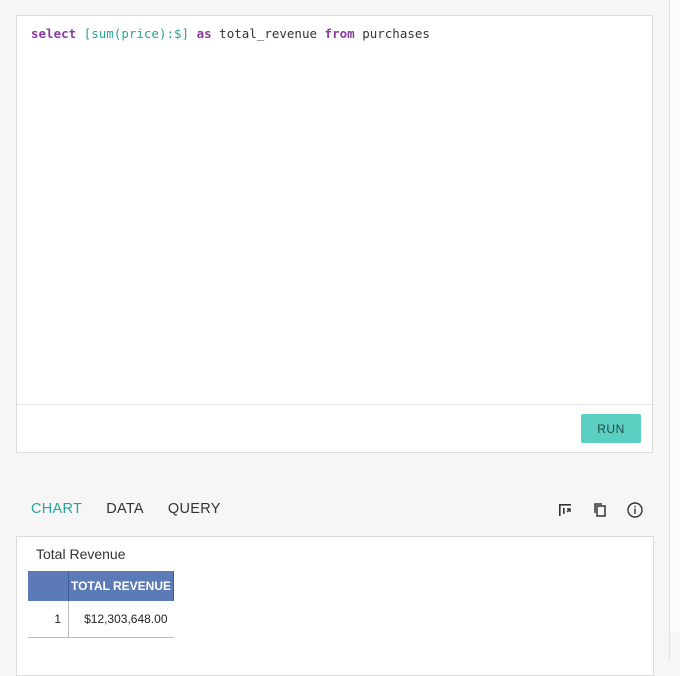 Image resolution: width=680 pixels, height=676 pixels. I want to click on aggregate-expression: [sum(price):$], so click(136, 33).